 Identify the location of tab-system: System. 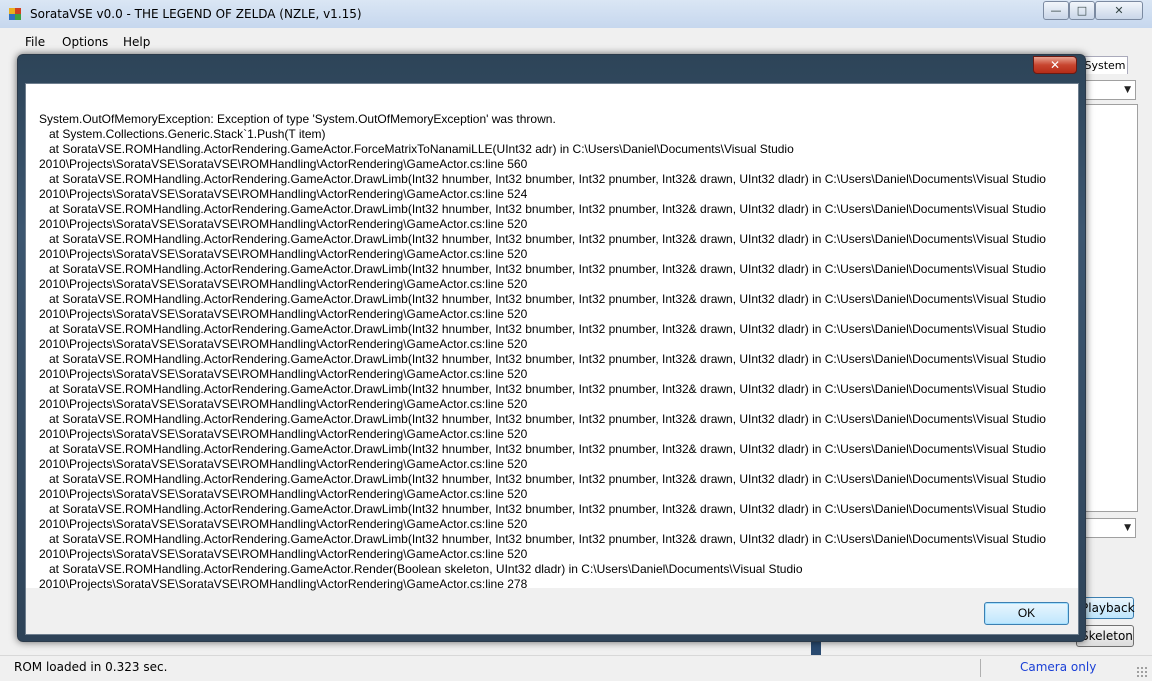
(1105, 65).